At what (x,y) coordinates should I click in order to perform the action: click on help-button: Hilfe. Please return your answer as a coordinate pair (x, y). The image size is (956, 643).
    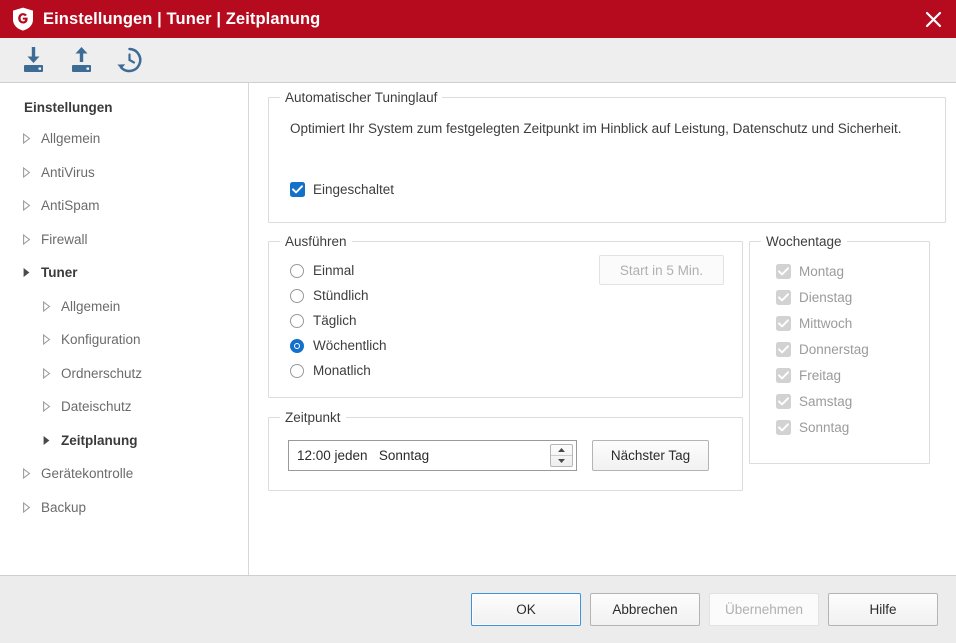
    Looking at the image, I should click on (883, 609).